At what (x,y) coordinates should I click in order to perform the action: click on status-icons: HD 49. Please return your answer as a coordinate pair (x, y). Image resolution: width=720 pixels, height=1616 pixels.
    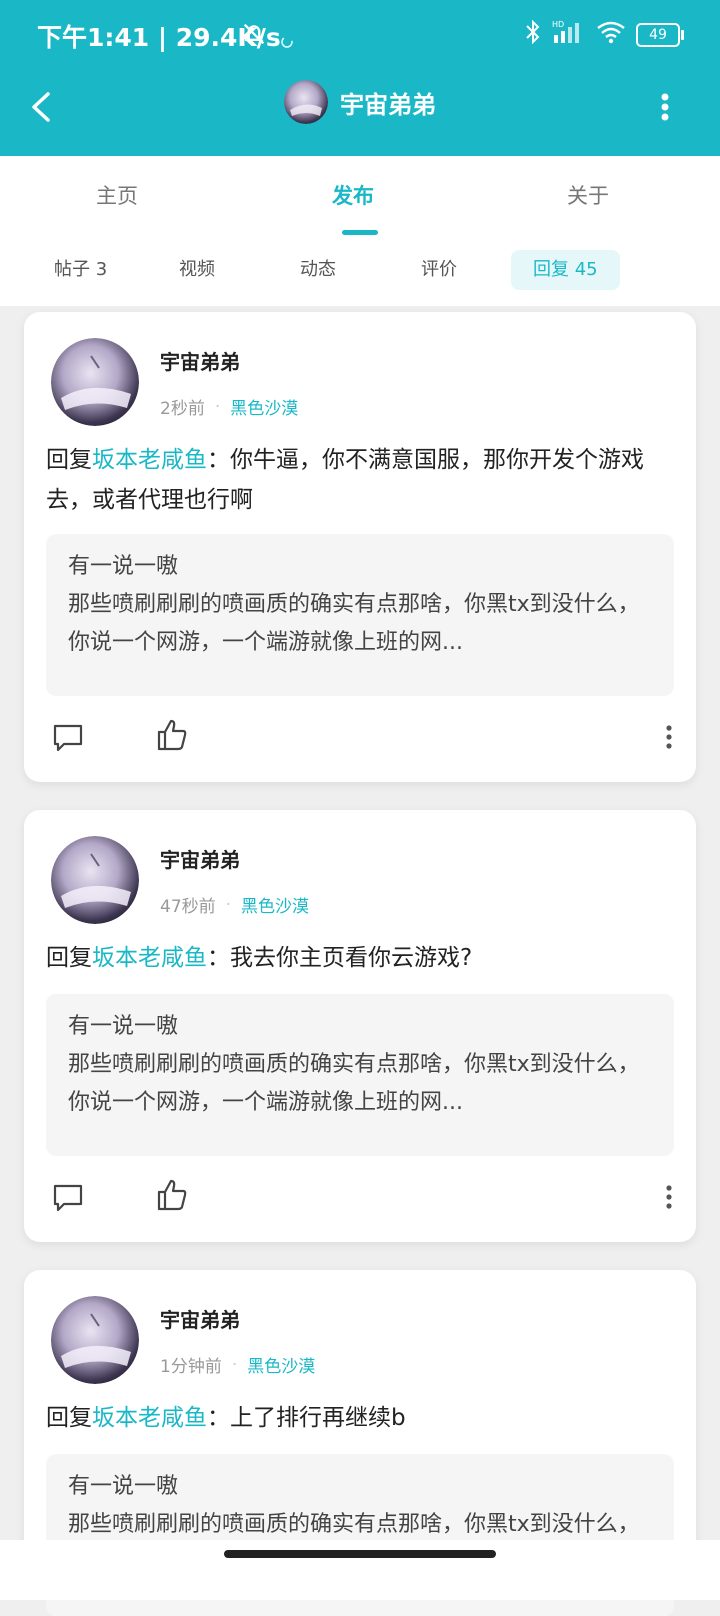
    Looking at the image, I should click on (604, 35).